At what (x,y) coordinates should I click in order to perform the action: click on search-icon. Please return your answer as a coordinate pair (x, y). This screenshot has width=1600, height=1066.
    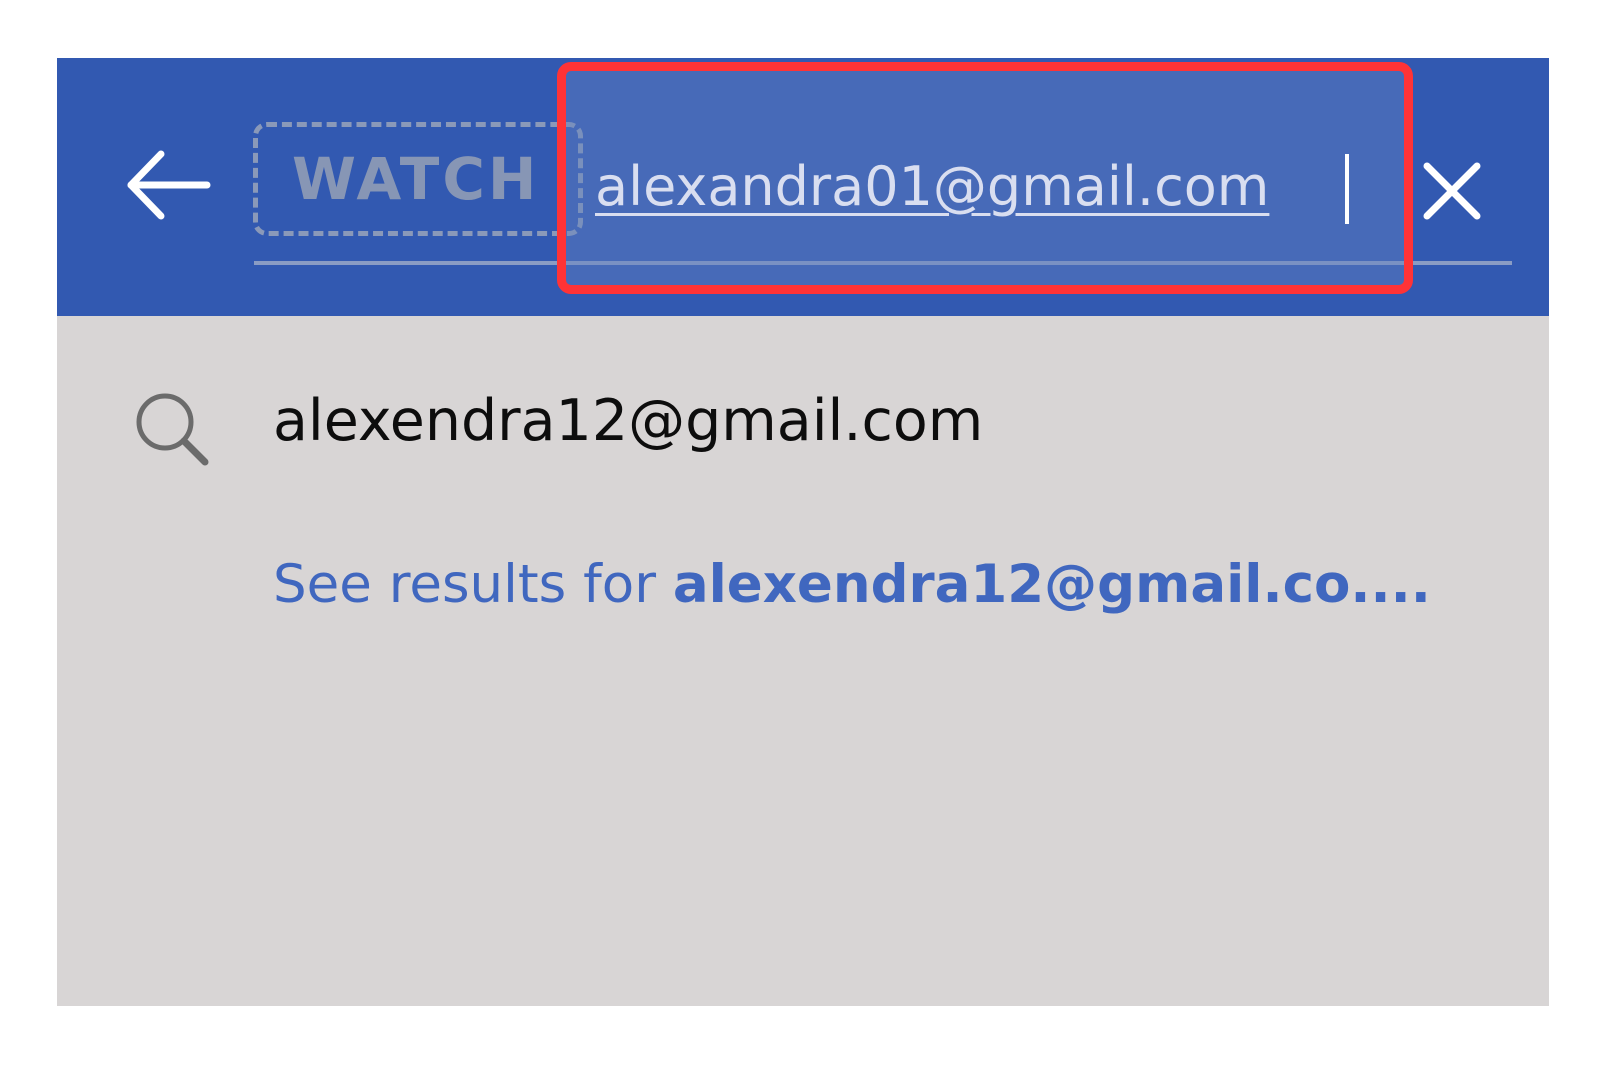
    Looking at the image, I should click on (172, 429).